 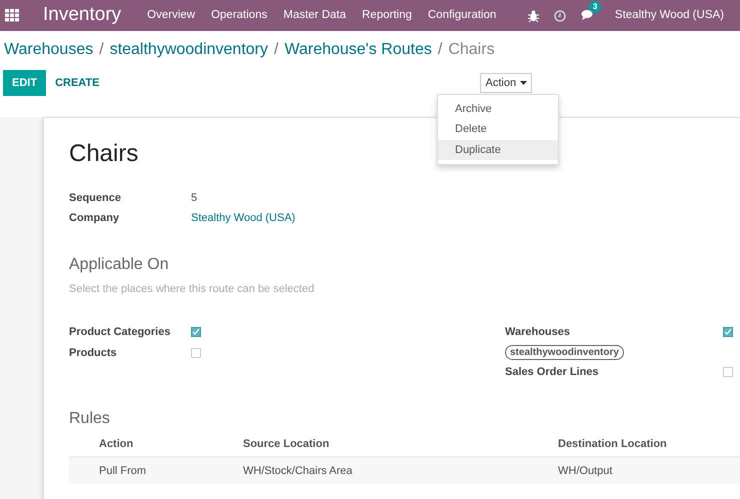 I want to click on company-switcher: Stealthy Wood (USA), so click(x=669, y=15).